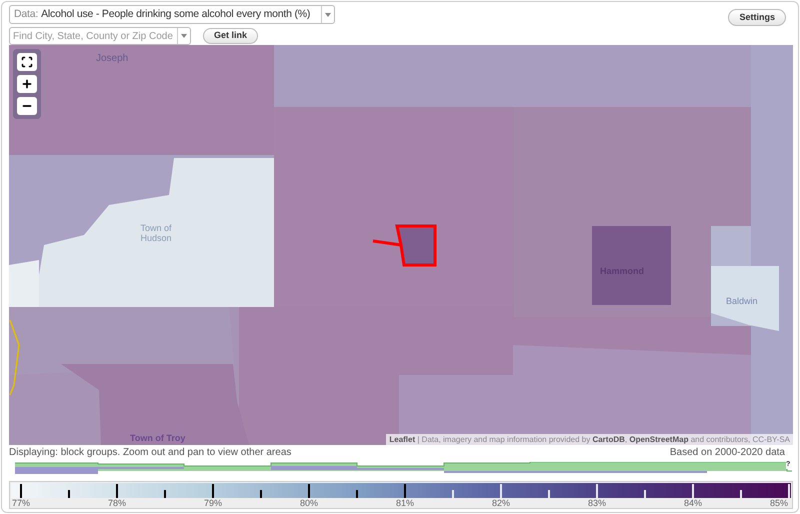 This screenshot has width=800, height=514. Describe the element at coordinates (230, 36) in the screenshot. I see `get-link-button: Get link` at that location.